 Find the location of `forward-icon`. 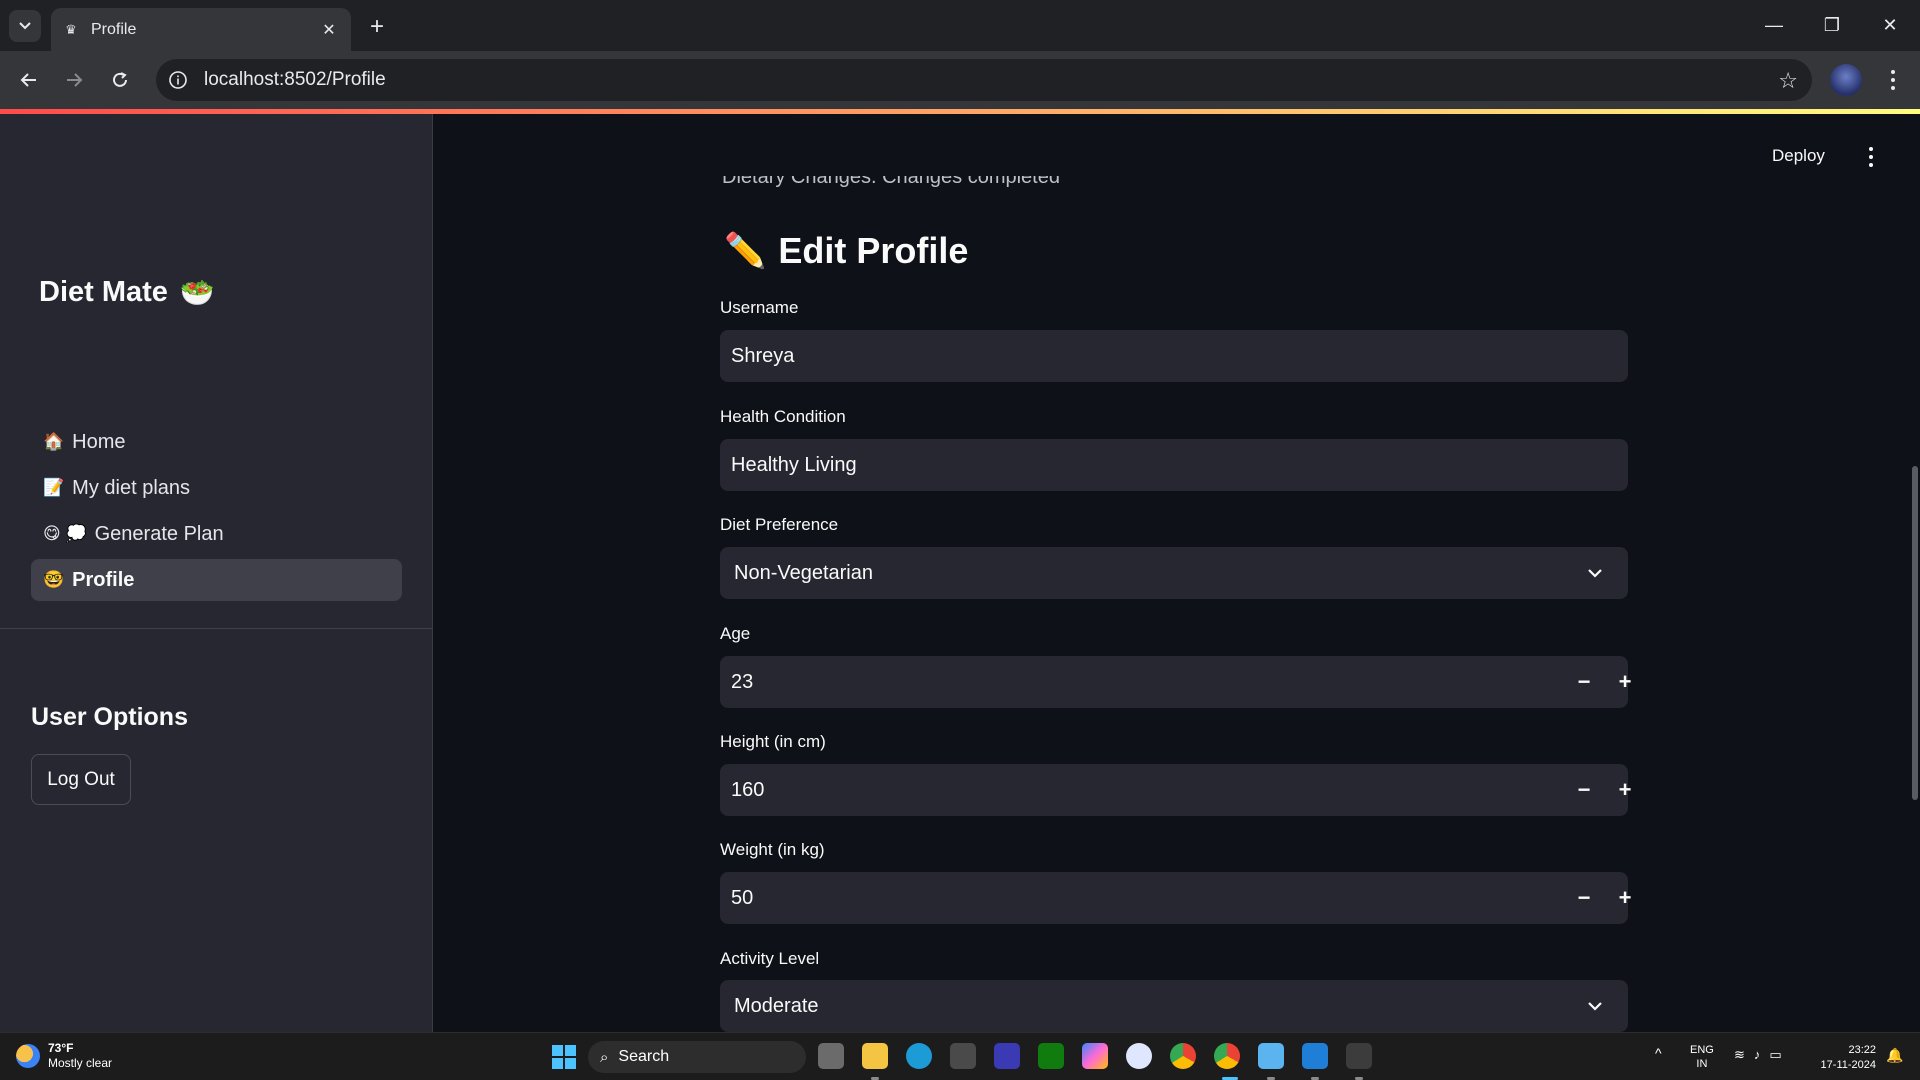

forward-icon is located at coordinates (74, 80).